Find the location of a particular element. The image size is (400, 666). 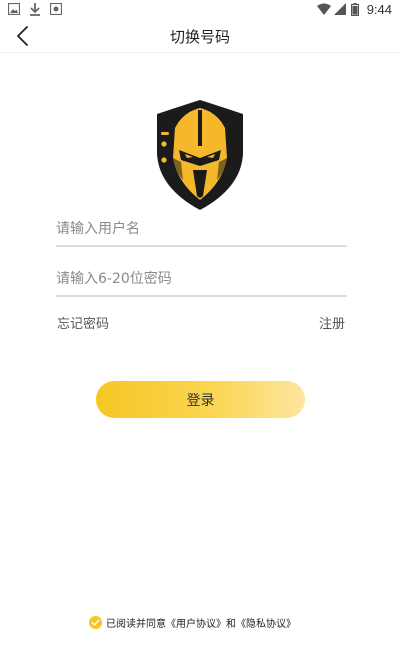

page-title: 切换号码 is located at coordinates (199, 37).